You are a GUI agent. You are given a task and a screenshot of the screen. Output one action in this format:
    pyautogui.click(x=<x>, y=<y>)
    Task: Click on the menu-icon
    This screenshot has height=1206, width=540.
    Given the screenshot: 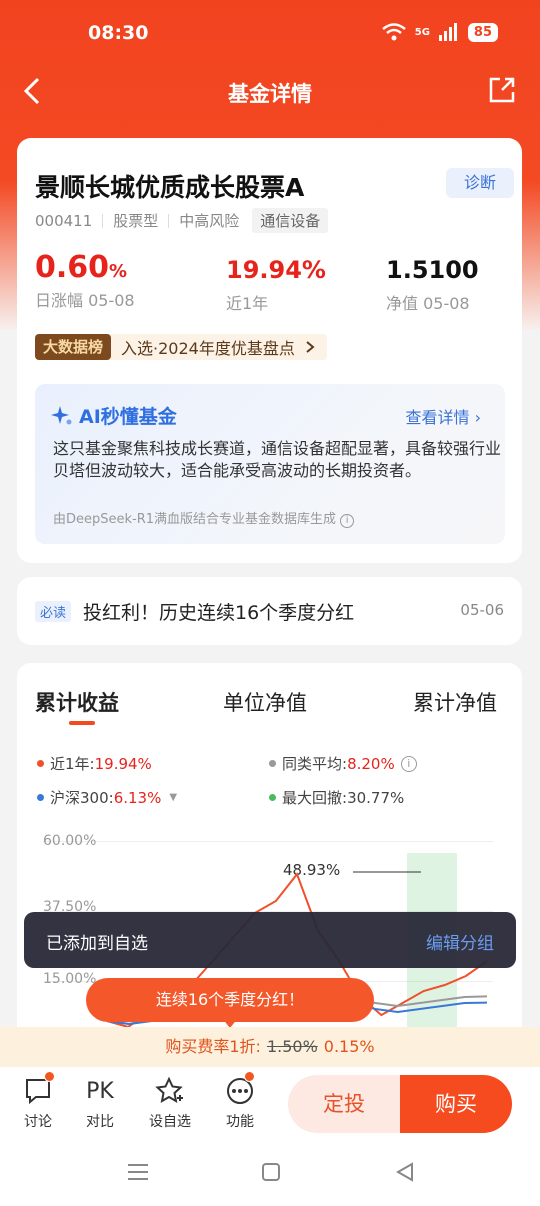 What is the action you would take?
    pyautogui.click(x=138, y=1172)
    